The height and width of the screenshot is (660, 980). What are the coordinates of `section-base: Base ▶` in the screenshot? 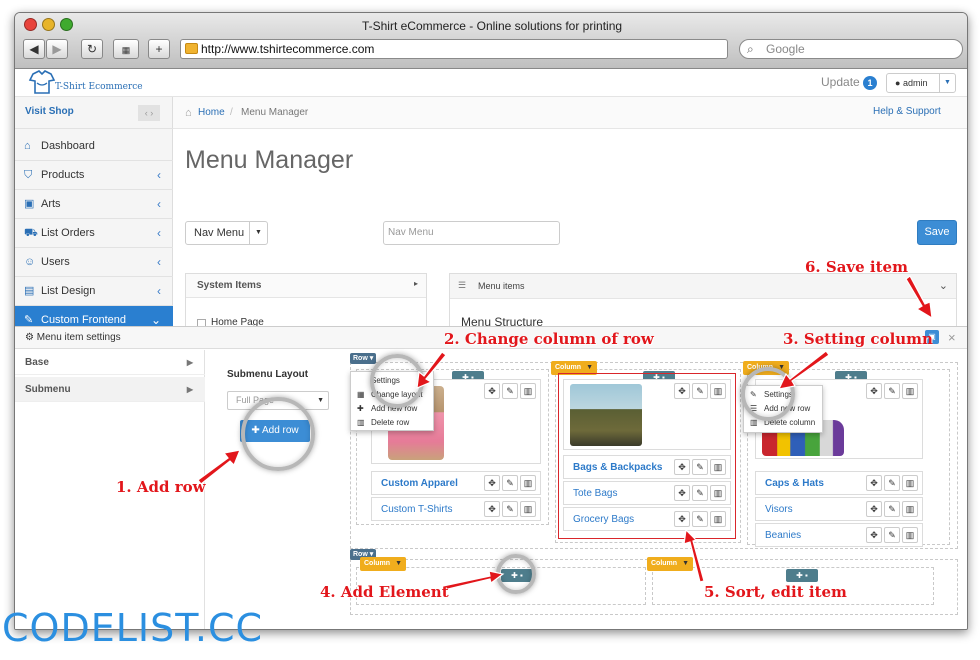 It's located at (110, 362).